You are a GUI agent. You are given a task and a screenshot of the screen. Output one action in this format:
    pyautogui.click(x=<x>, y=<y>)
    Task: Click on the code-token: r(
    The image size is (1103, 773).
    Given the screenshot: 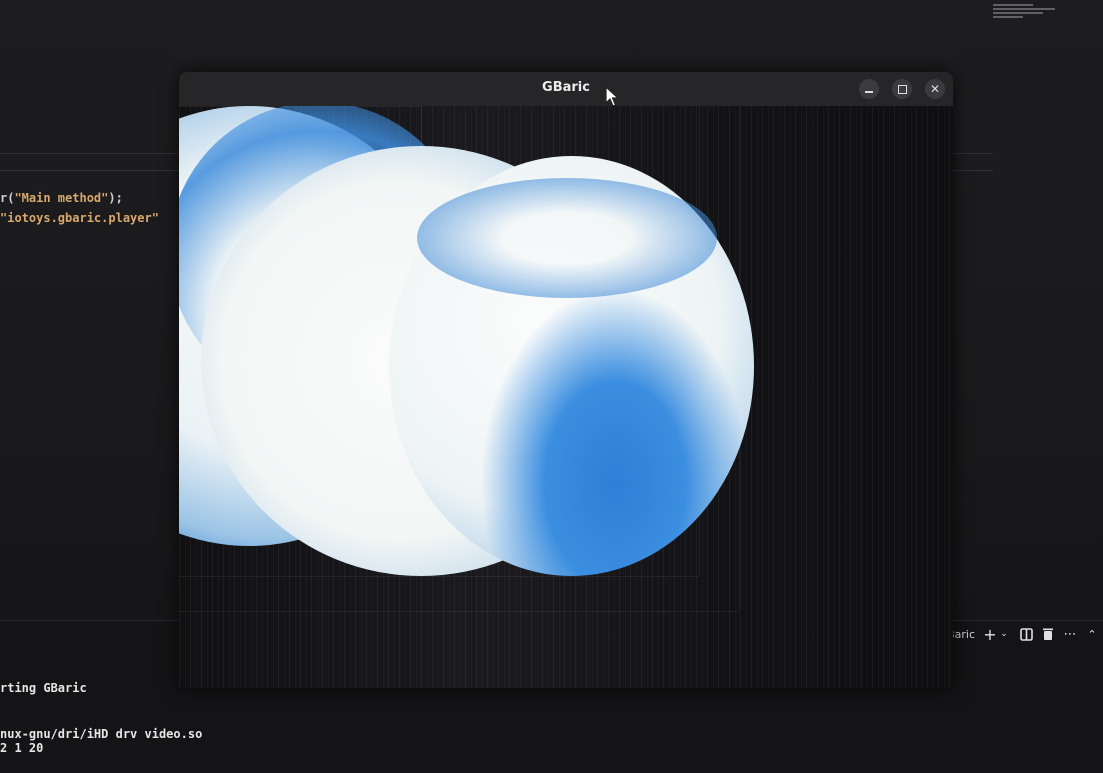 What is the action you would take?
    pyautogui.click(x=7, y=198)
    